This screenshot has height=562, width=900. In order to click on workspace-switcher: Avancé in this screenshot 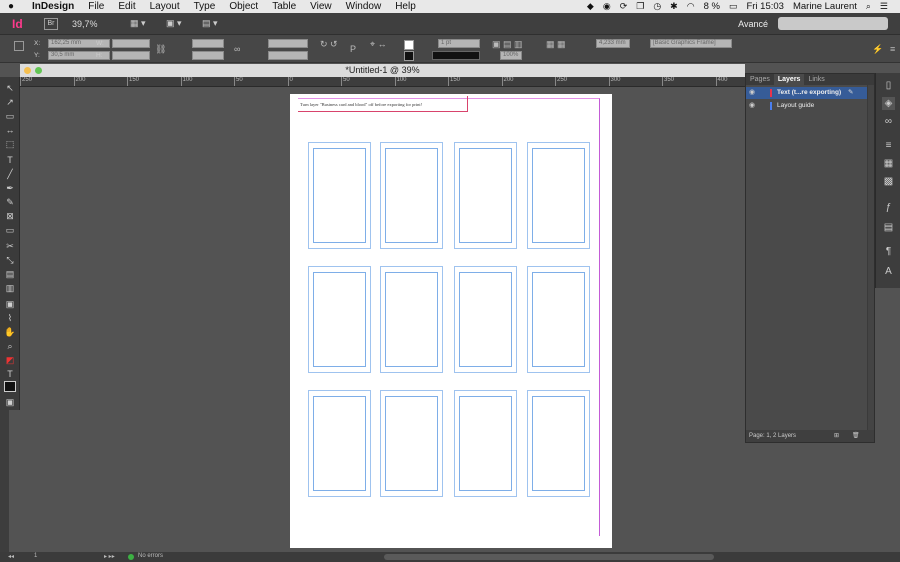, I will do `click(753, 24)`.